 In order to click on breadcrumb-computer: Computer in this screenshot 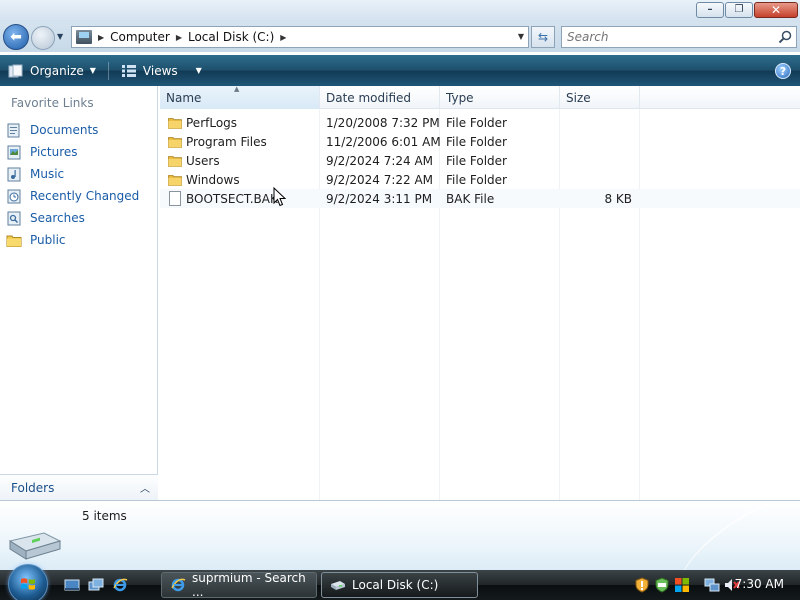, I will do `click(140, 37)`.